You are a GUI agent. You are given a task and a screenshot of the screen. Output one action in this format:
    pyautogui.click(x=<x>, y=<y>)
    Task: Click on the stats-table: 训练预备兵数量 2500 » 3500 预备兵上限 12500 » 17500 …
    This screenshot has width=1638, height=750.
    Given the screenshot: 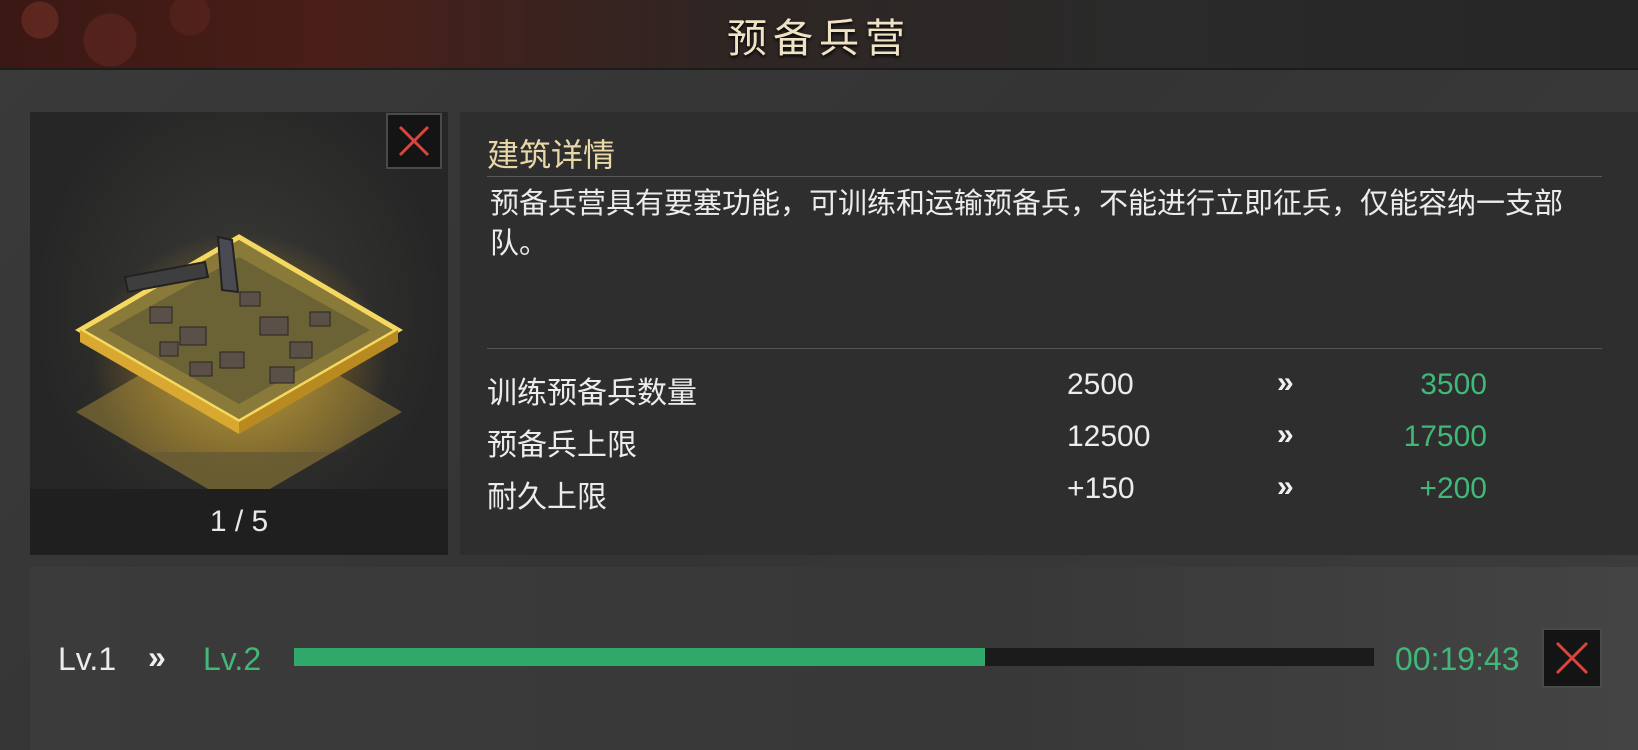 What is the action you would take?
    pyautogui.click(x=1037, y=438)
    